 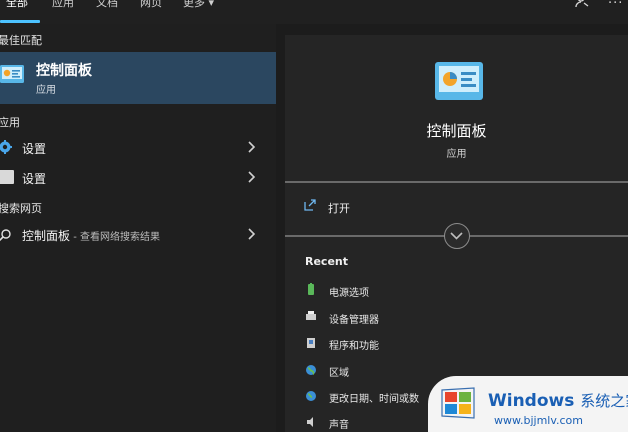 I want to click on speaker-icon, so click(x=310, y=422).